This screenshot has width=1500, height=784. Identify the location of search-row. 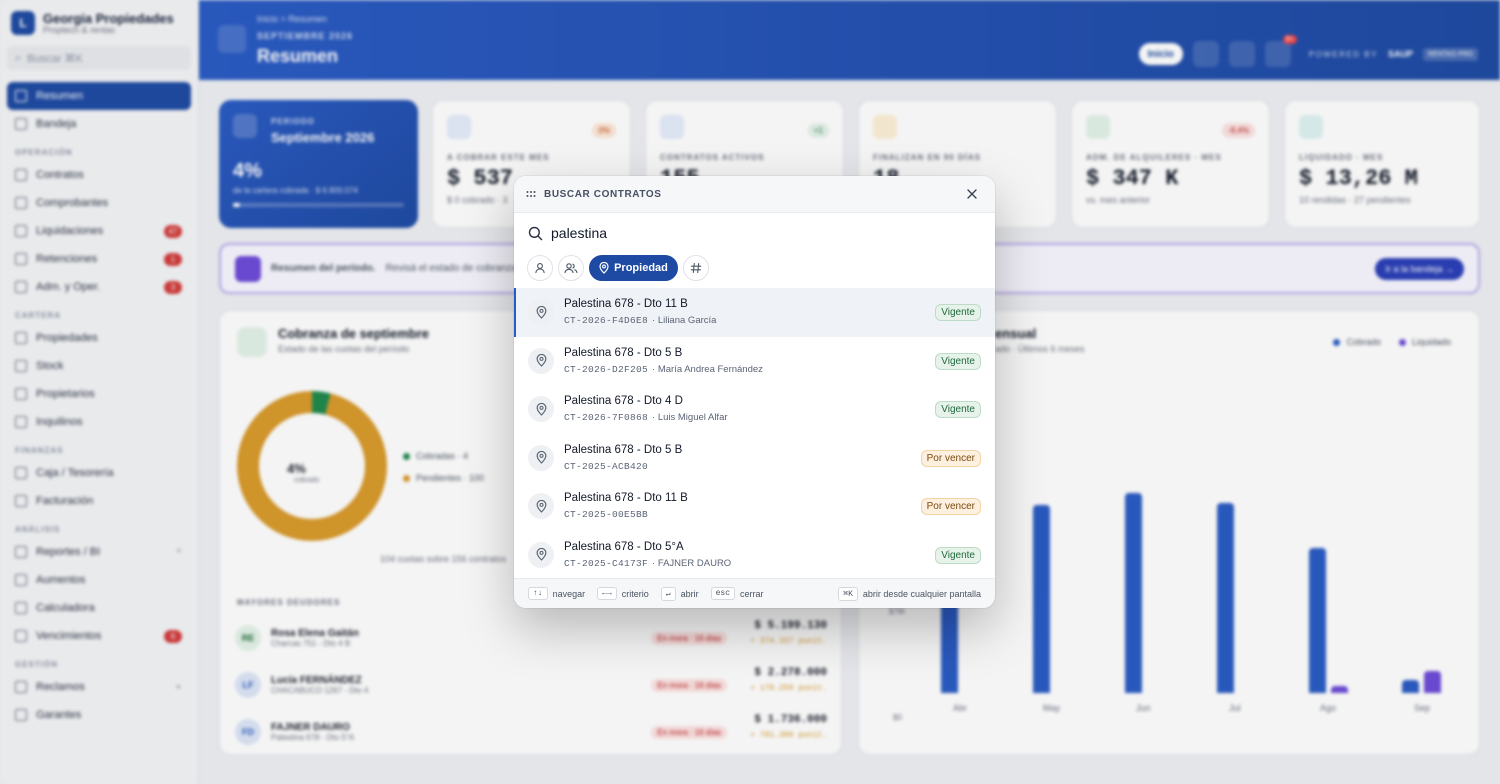
(754, 233).